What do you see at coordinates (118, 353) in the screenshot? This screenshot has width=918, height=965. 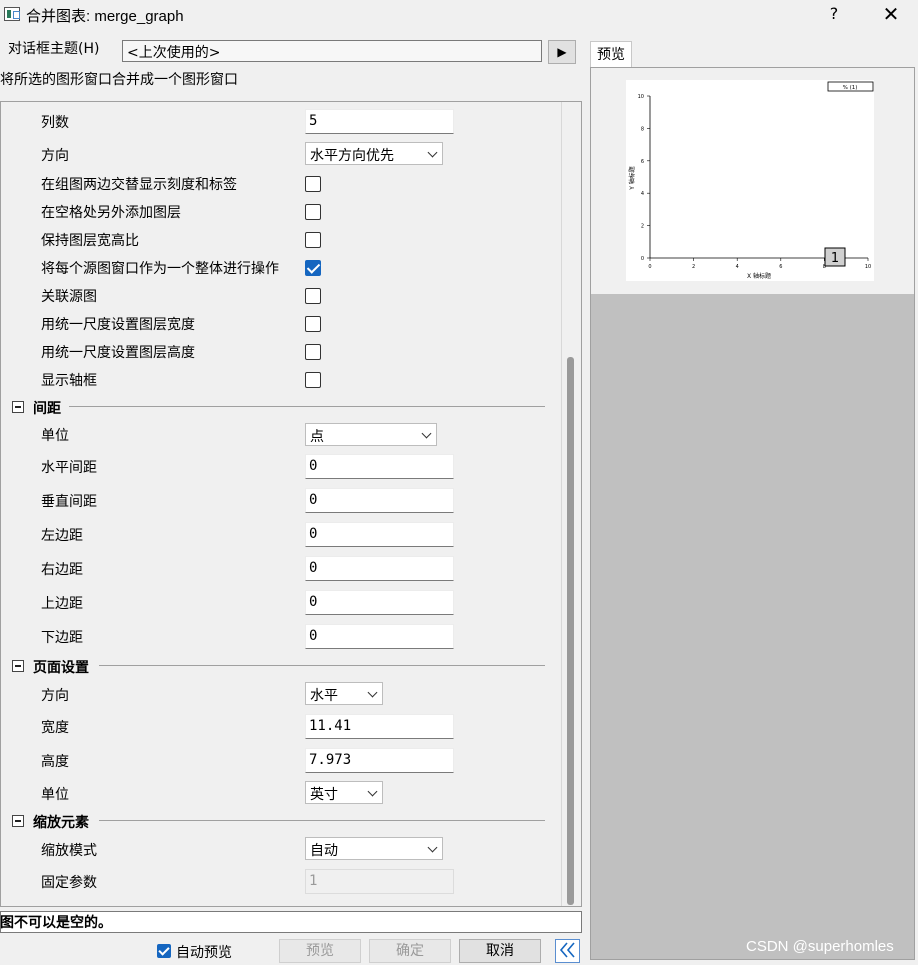 I see `option-label: 用统一尺度设置图层高度` at bounding box center [118, 353].